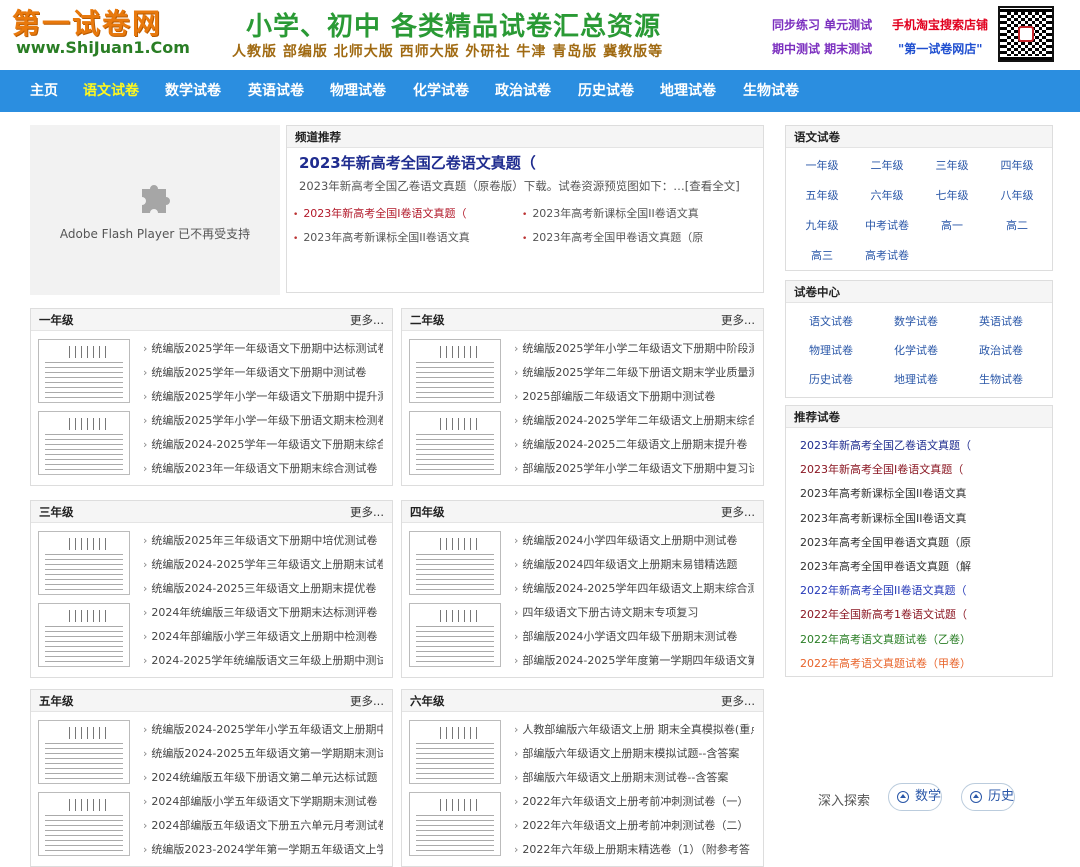  What do you see at coordinates (634, 777) in the screenshot?
I see `paper-link: 部编版六年级语文上册期末测试卷--含答案` at bounding box center [634, 777].